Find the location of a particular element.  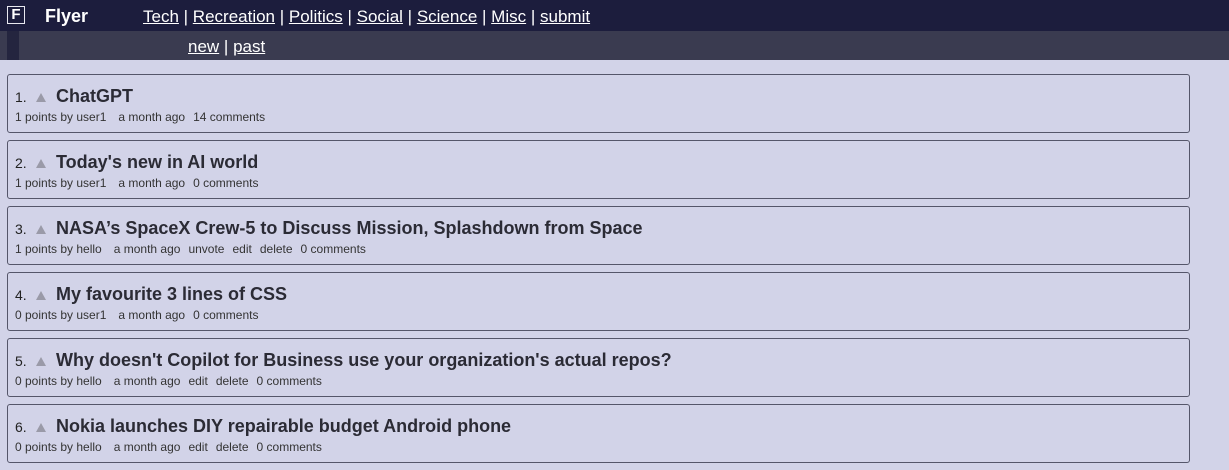

nav-link-past: past is located at coordinates (249, 46).